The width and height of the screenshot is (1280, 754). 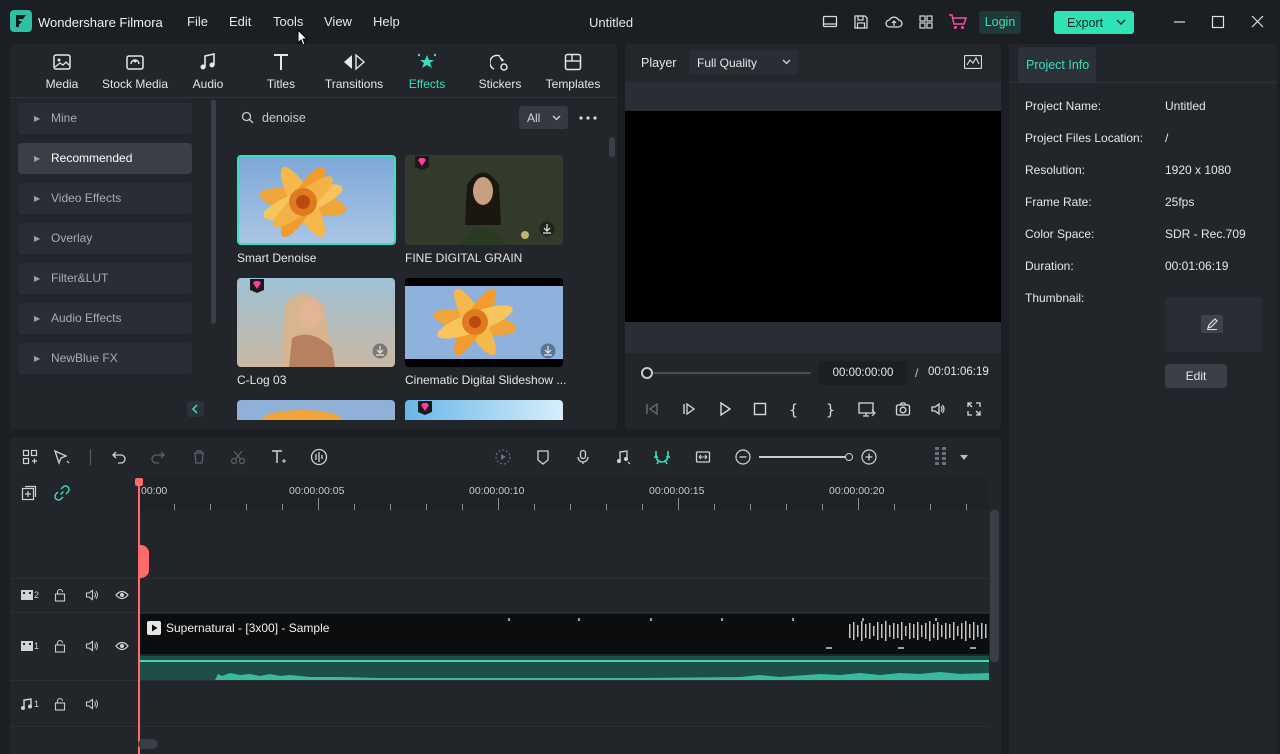 I want to click on playhead-marker, so click(x=143, y=561).